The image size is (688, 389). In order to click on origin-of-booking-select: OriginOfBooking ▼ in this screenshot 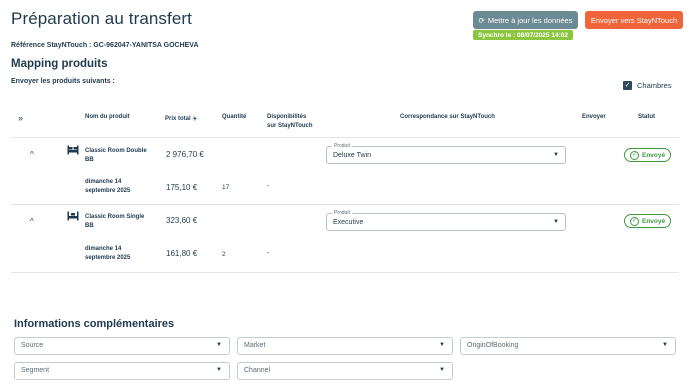, I will do `click(568, 346)`.